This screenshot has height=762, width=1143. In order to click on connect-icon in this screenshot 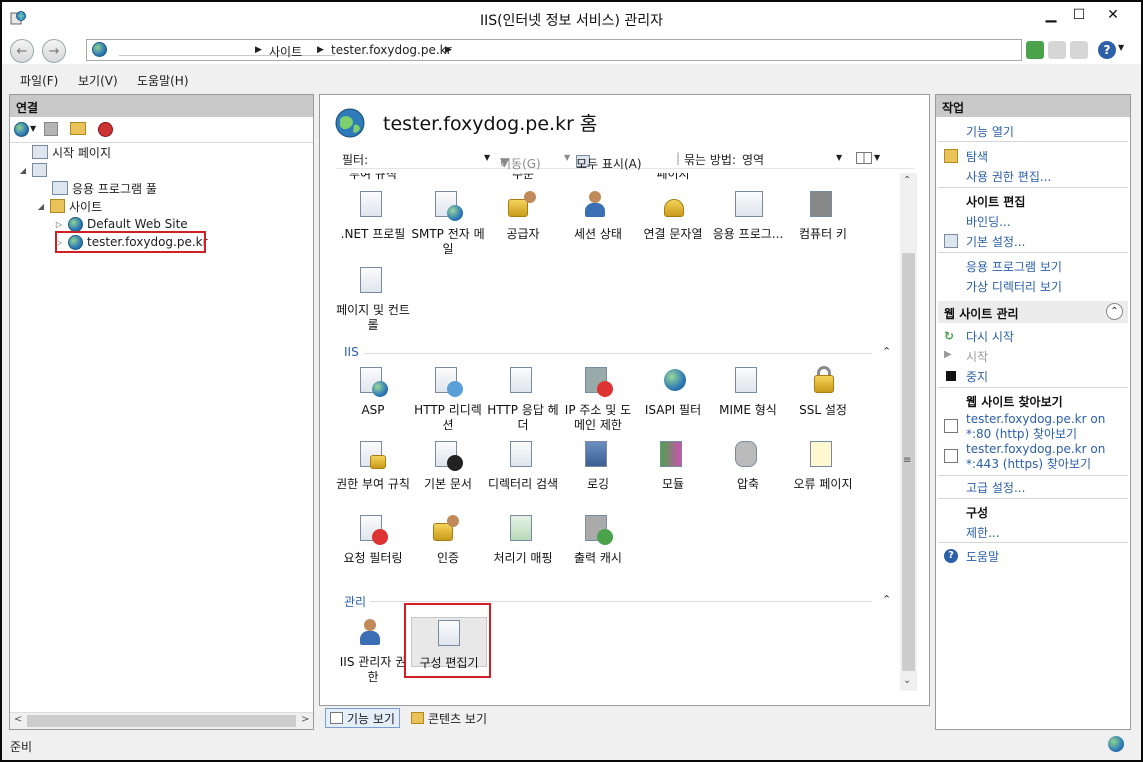, I will do `click(21, 129)`.